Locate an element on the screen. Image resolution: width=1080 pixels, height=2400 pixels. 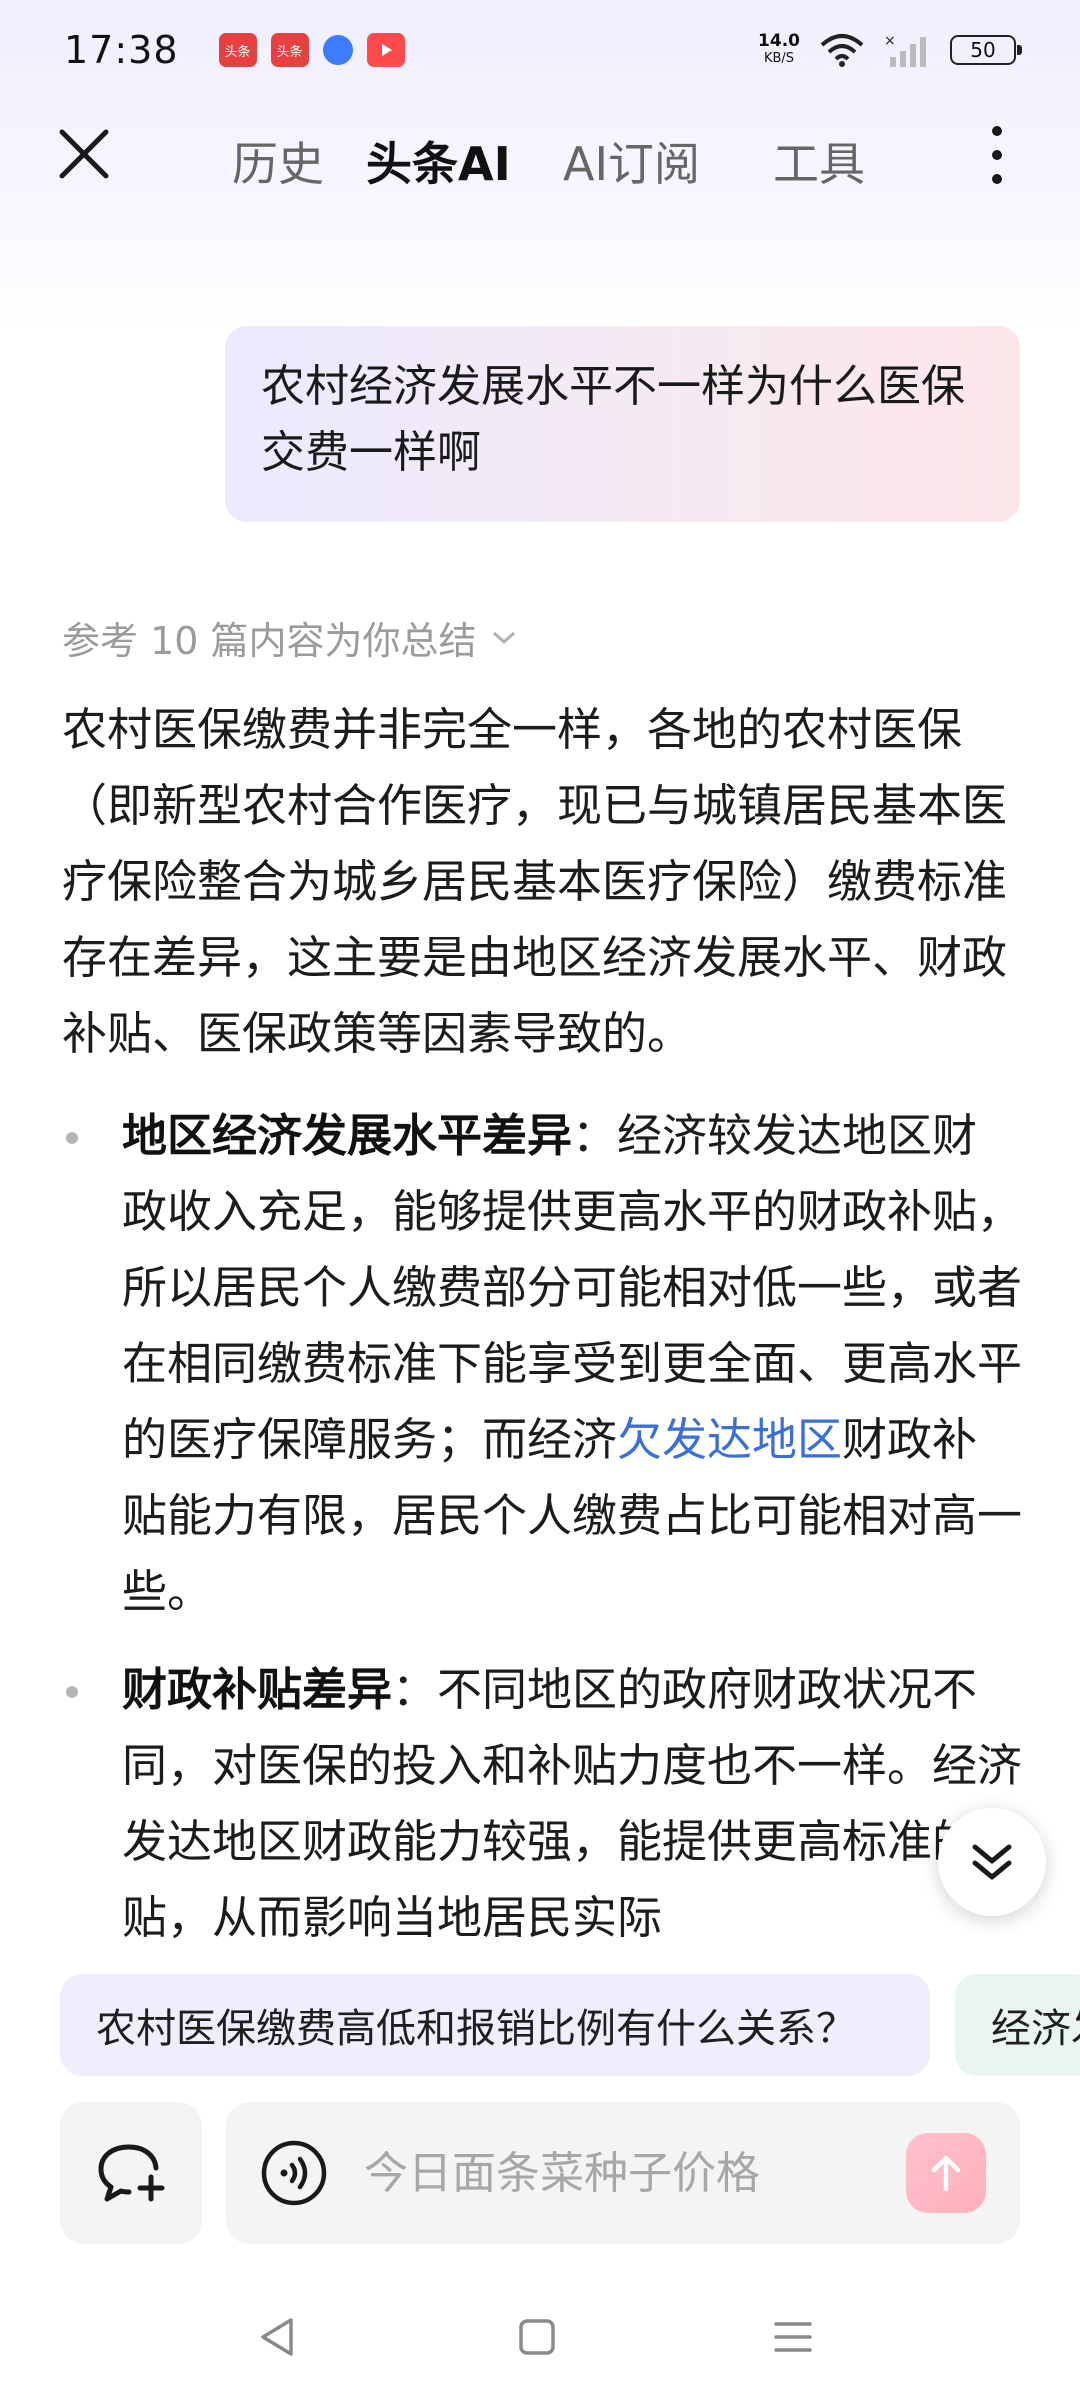
user-question-bubble: 农村经济发展水平不一样为什么医保交费一样啊 is located at coordinates (622, 424).